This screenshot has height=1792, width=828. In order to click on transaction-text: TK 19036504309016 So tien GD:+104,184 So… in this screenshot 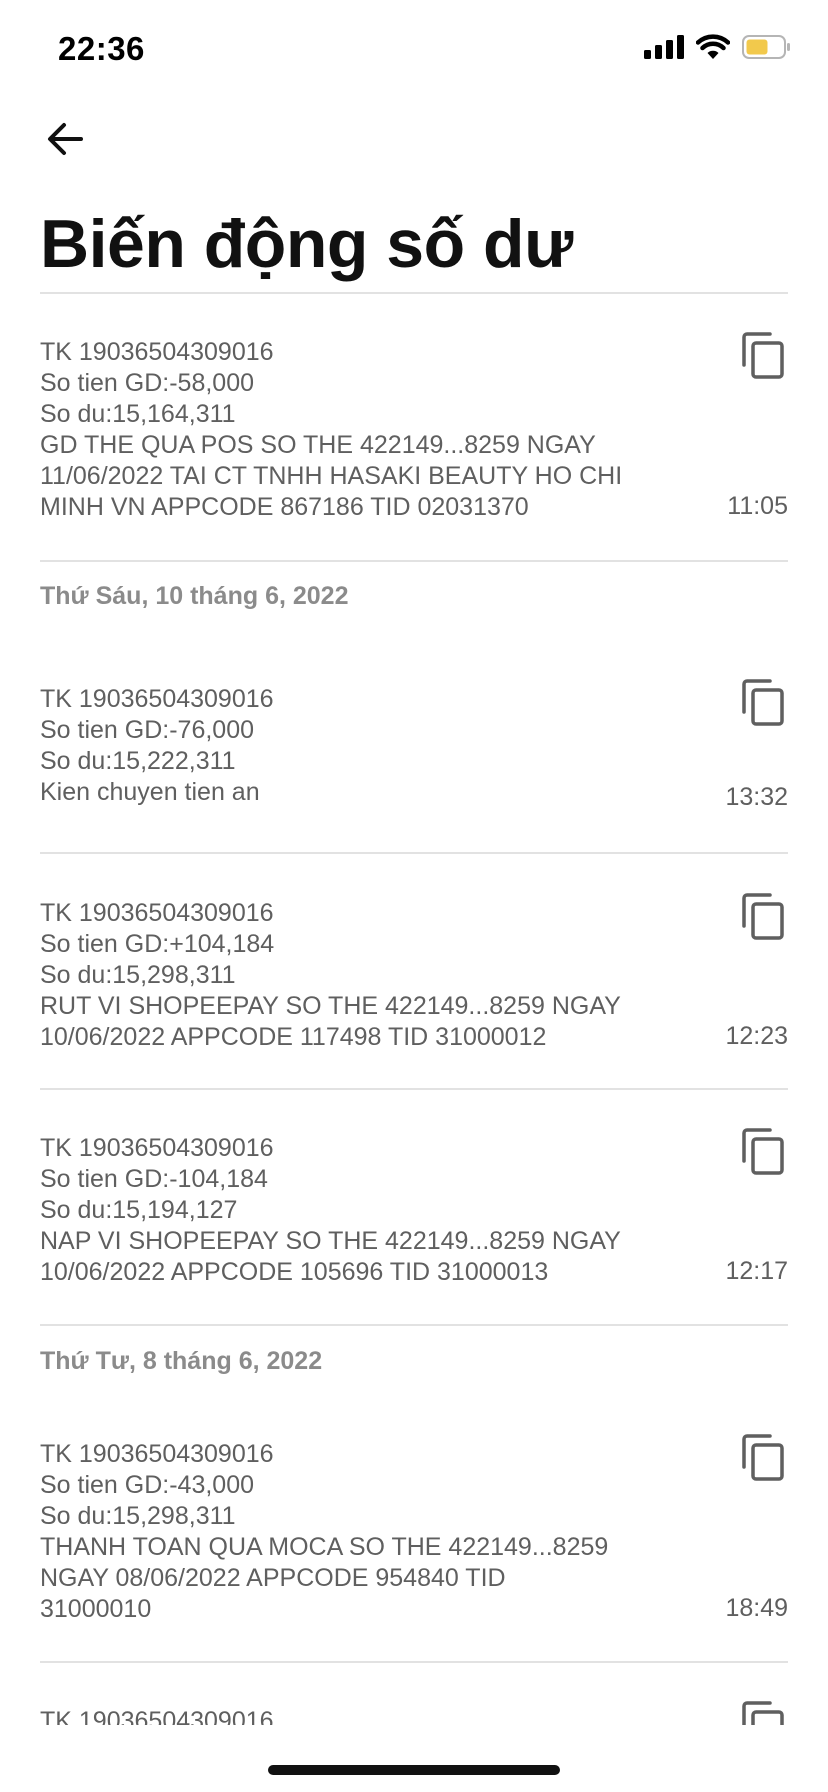, I will do `click(365, 975)`.